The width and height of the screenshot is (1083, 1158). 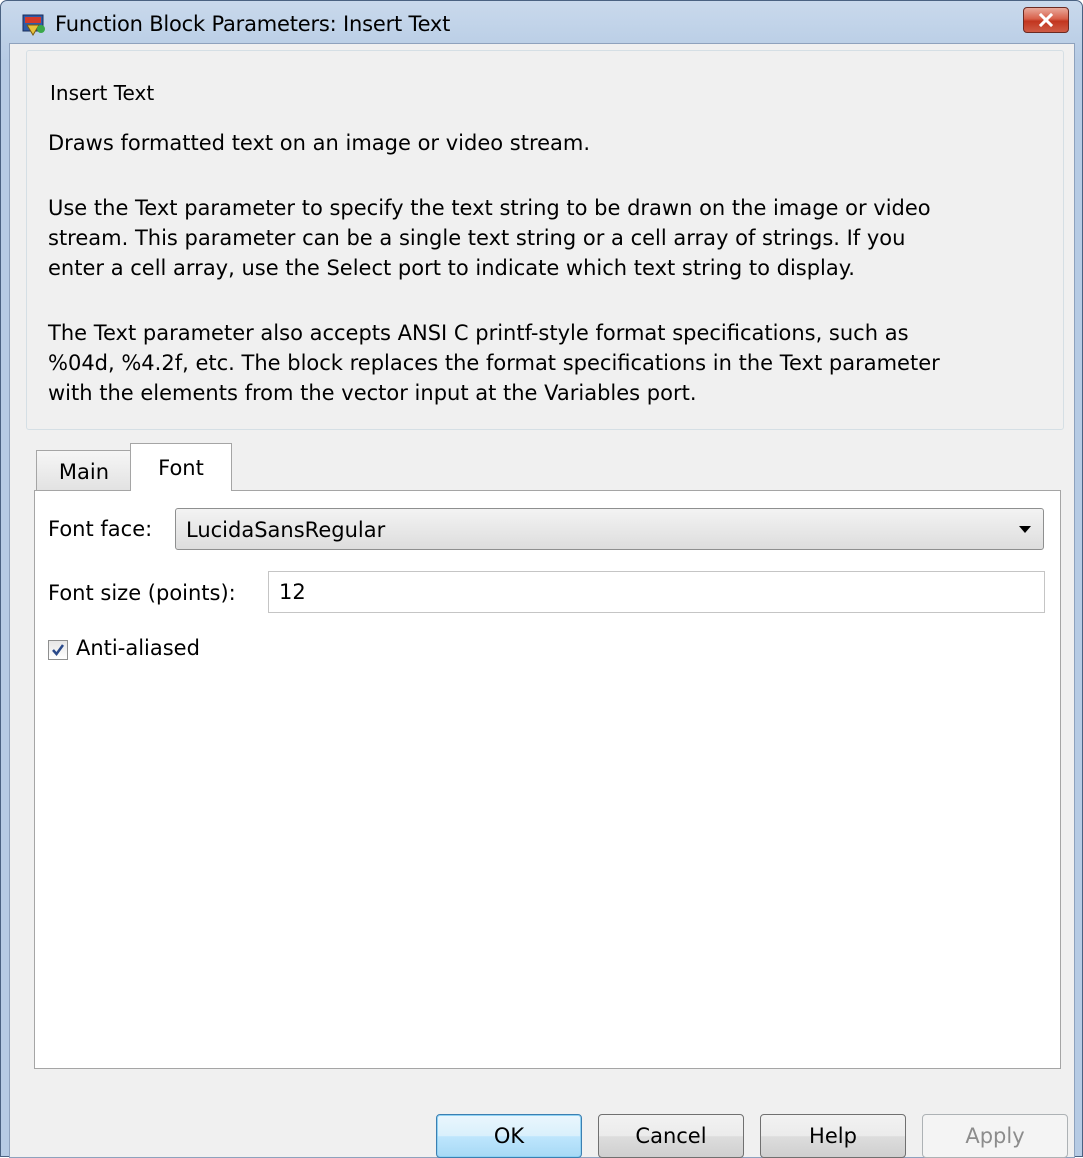 I want to click on ok-button: OK, so click(x=509, y=1136).